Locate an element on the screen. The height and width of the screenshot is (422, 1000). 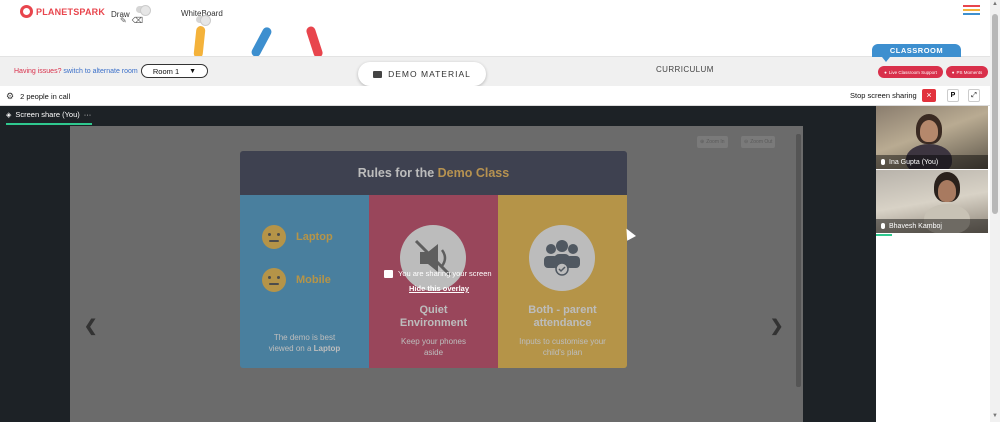
zoom-in-button: ⊕ Zoom In is located at coordinates (712, 142).